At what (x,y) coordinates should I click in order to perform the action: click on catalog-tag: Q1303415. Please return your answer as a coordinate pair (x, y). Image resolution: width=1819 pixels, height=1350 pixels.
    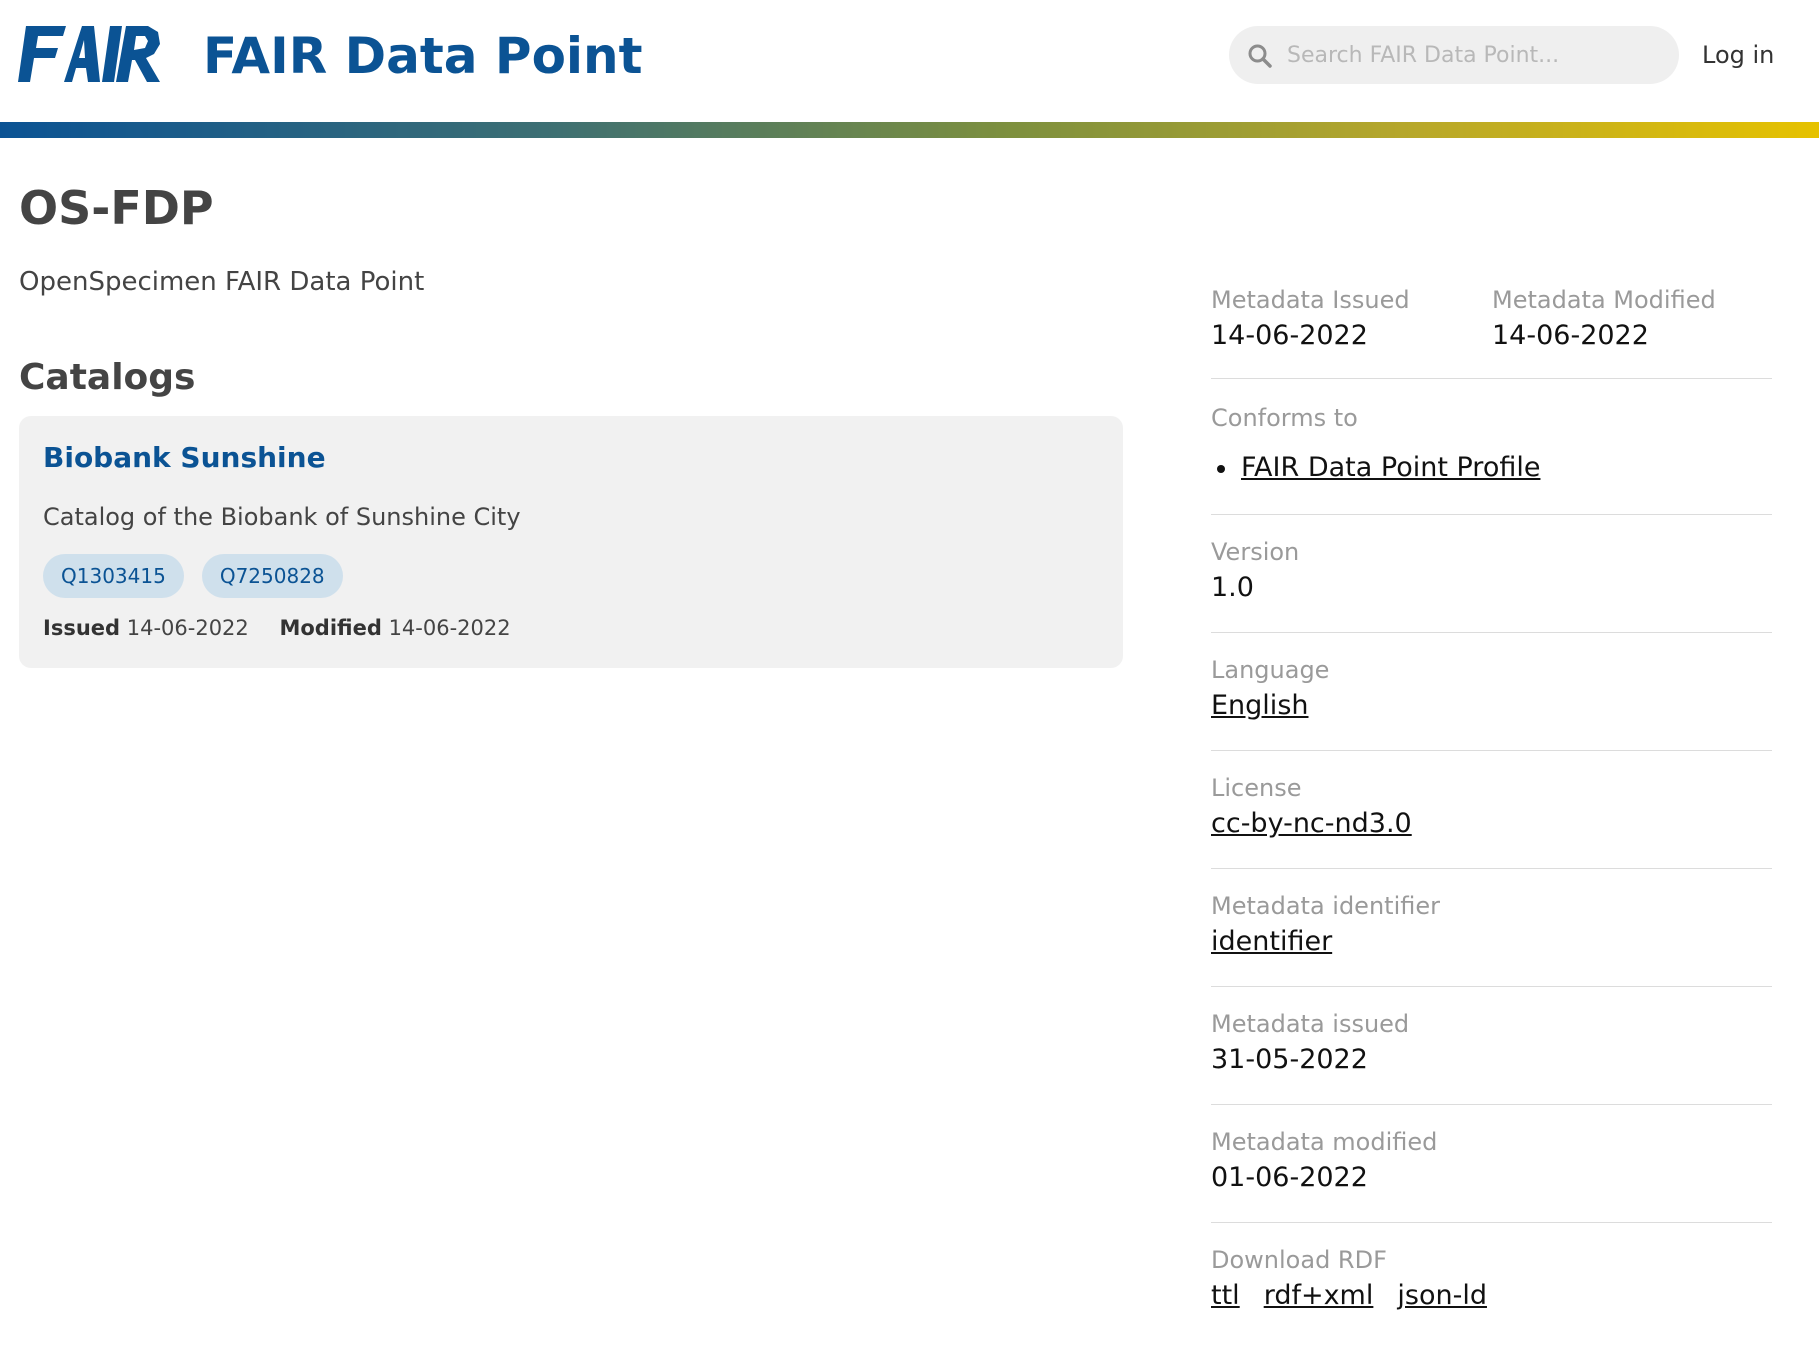
    Looking at the image, I should click on (113, 576).